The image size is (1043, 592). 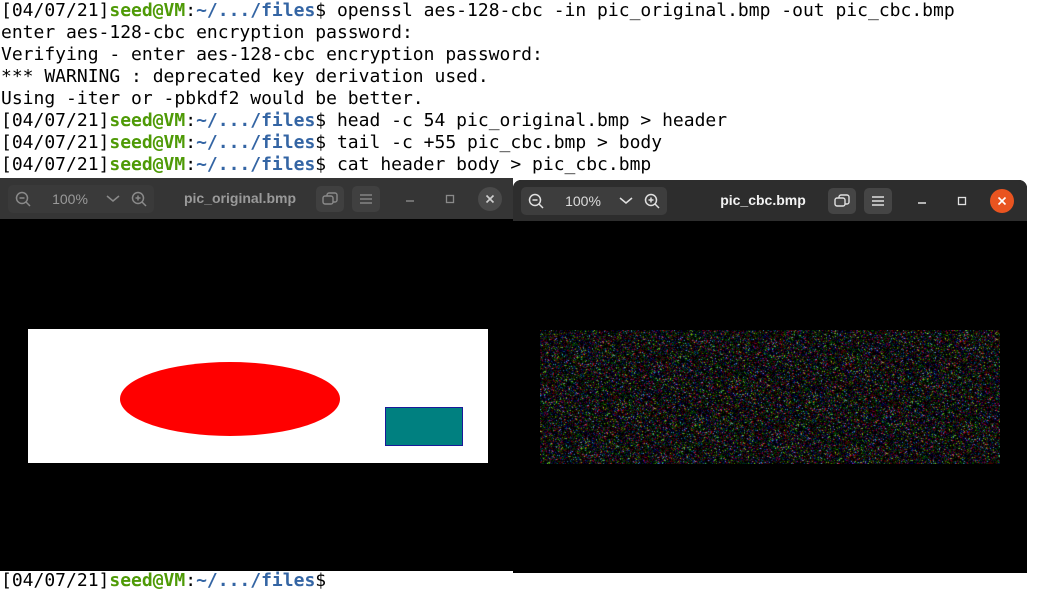 What do you see at coordinates (763, 200) in the screenshot?
I see `window-title: pic_cbc.bmp` at bounding box center [763, 200].